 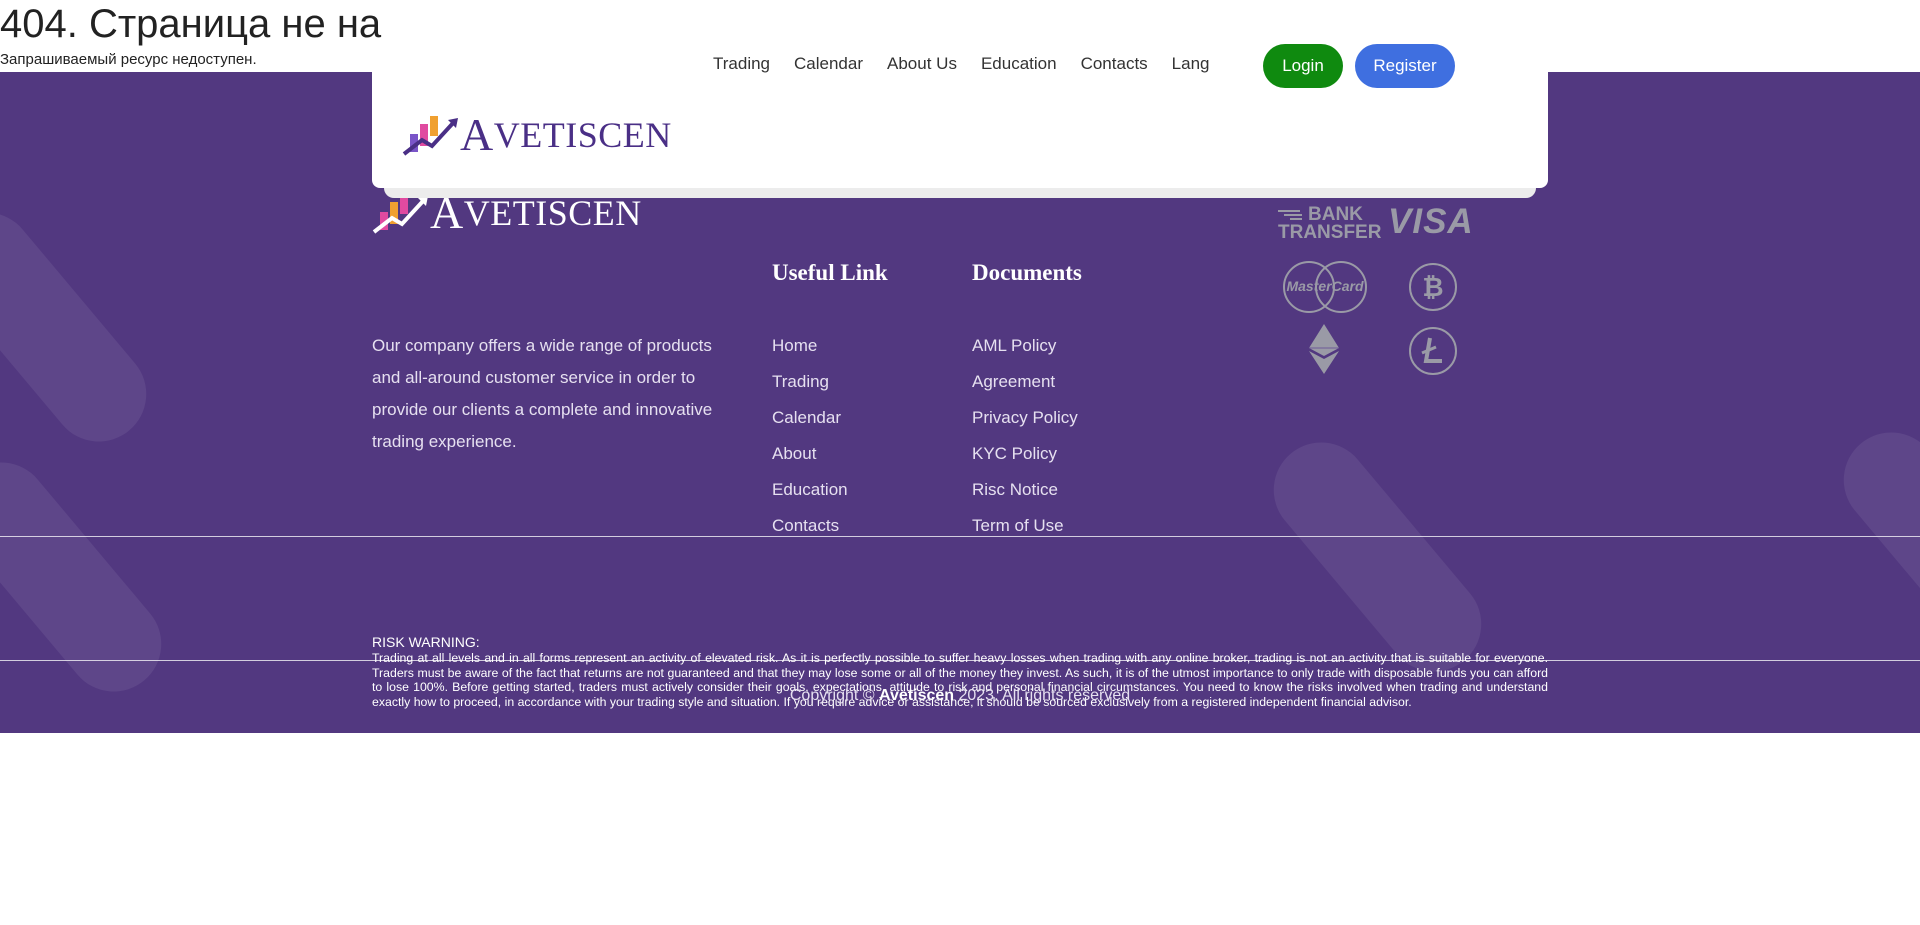 What do you see at coordinates (917, 695) in the screenshot?
I see `copyright-company: Avetiscen` at bounding box center [917, 695].